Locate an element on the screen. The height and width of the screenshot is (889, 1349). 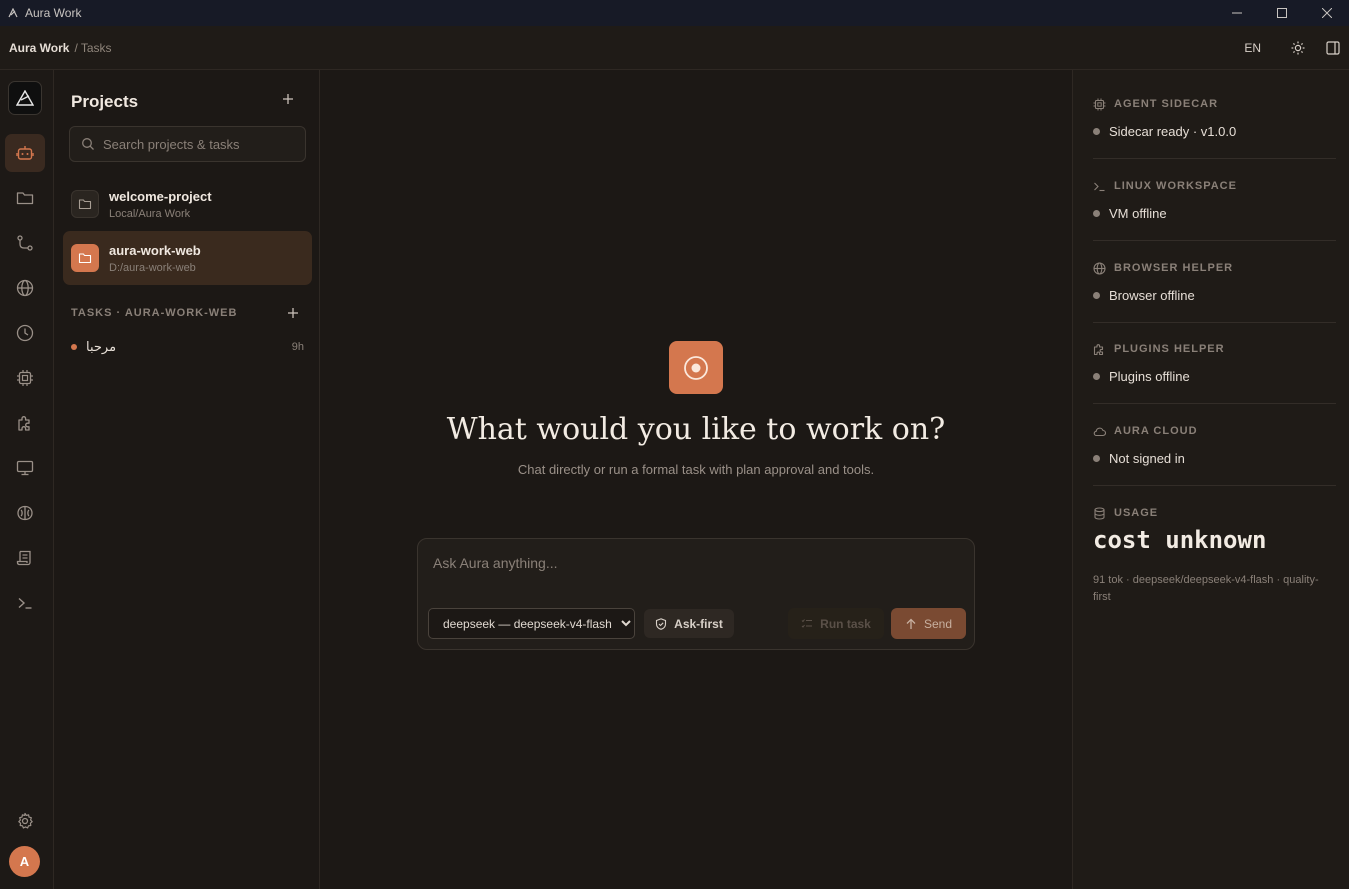
send-label: Send is located at coordinates (938, 623).